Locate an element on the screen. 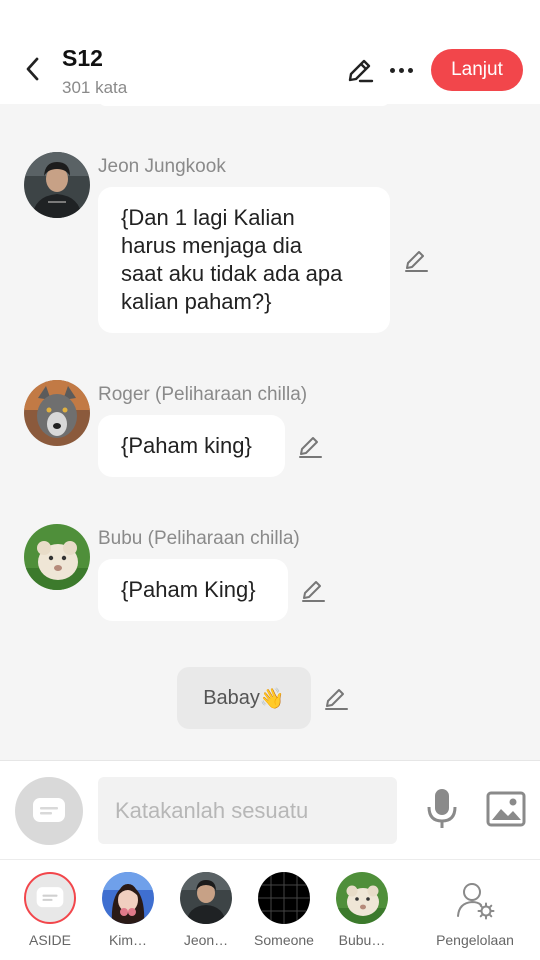  message-line: saat aku tidak ada apa is located at coordinates (232, 273).